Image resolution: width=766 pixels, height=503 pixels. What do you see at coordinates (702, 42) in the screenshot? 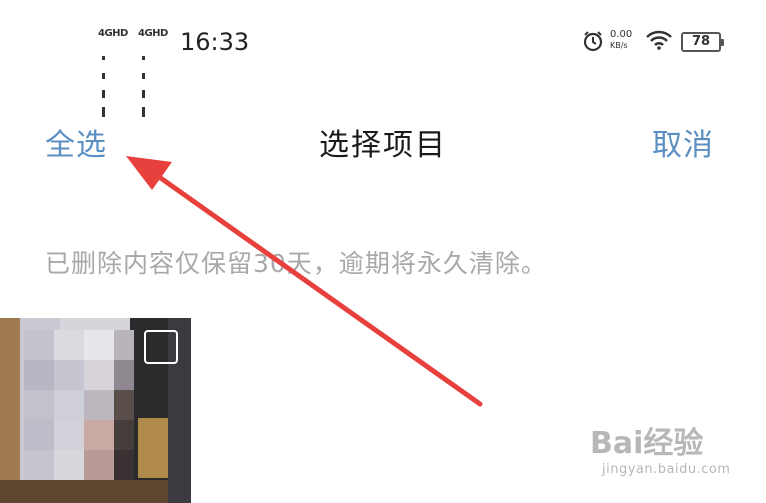
I see `battery-icon: 78` at bounding box center [702, 42].